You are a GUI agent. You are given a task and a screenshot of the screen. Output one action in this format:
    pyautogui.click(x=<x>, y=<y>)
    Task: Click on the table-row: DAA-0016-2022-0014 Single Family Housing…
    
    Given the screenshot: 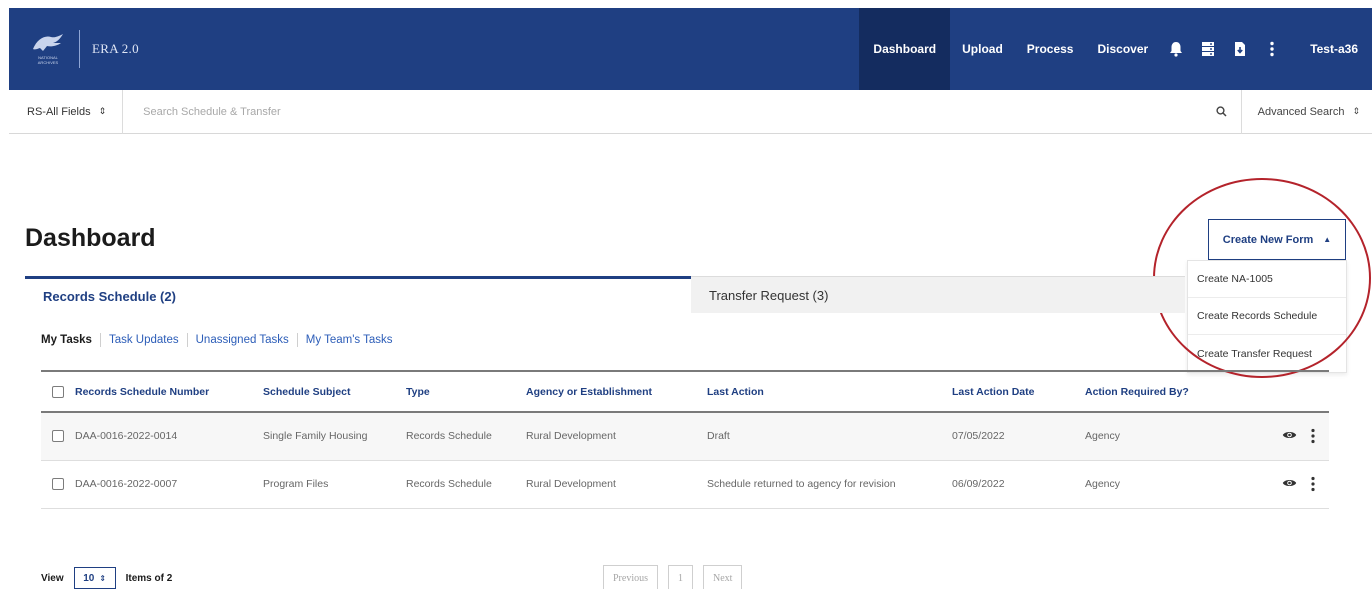 What is the action you would take?
    pyautogui.click(x=685, y=436)
    